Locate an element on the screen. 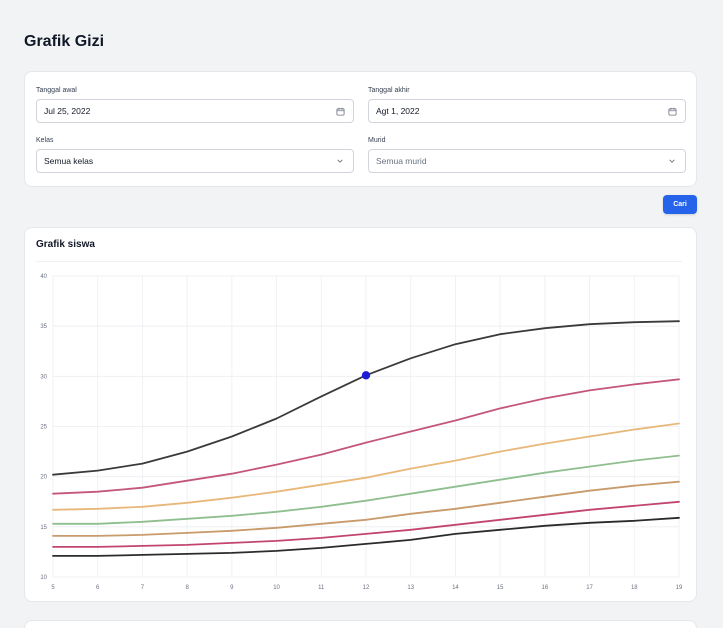 This screenshot has width=723, height=628. x-tick-label: 12 is located at coordinates (366, 588).